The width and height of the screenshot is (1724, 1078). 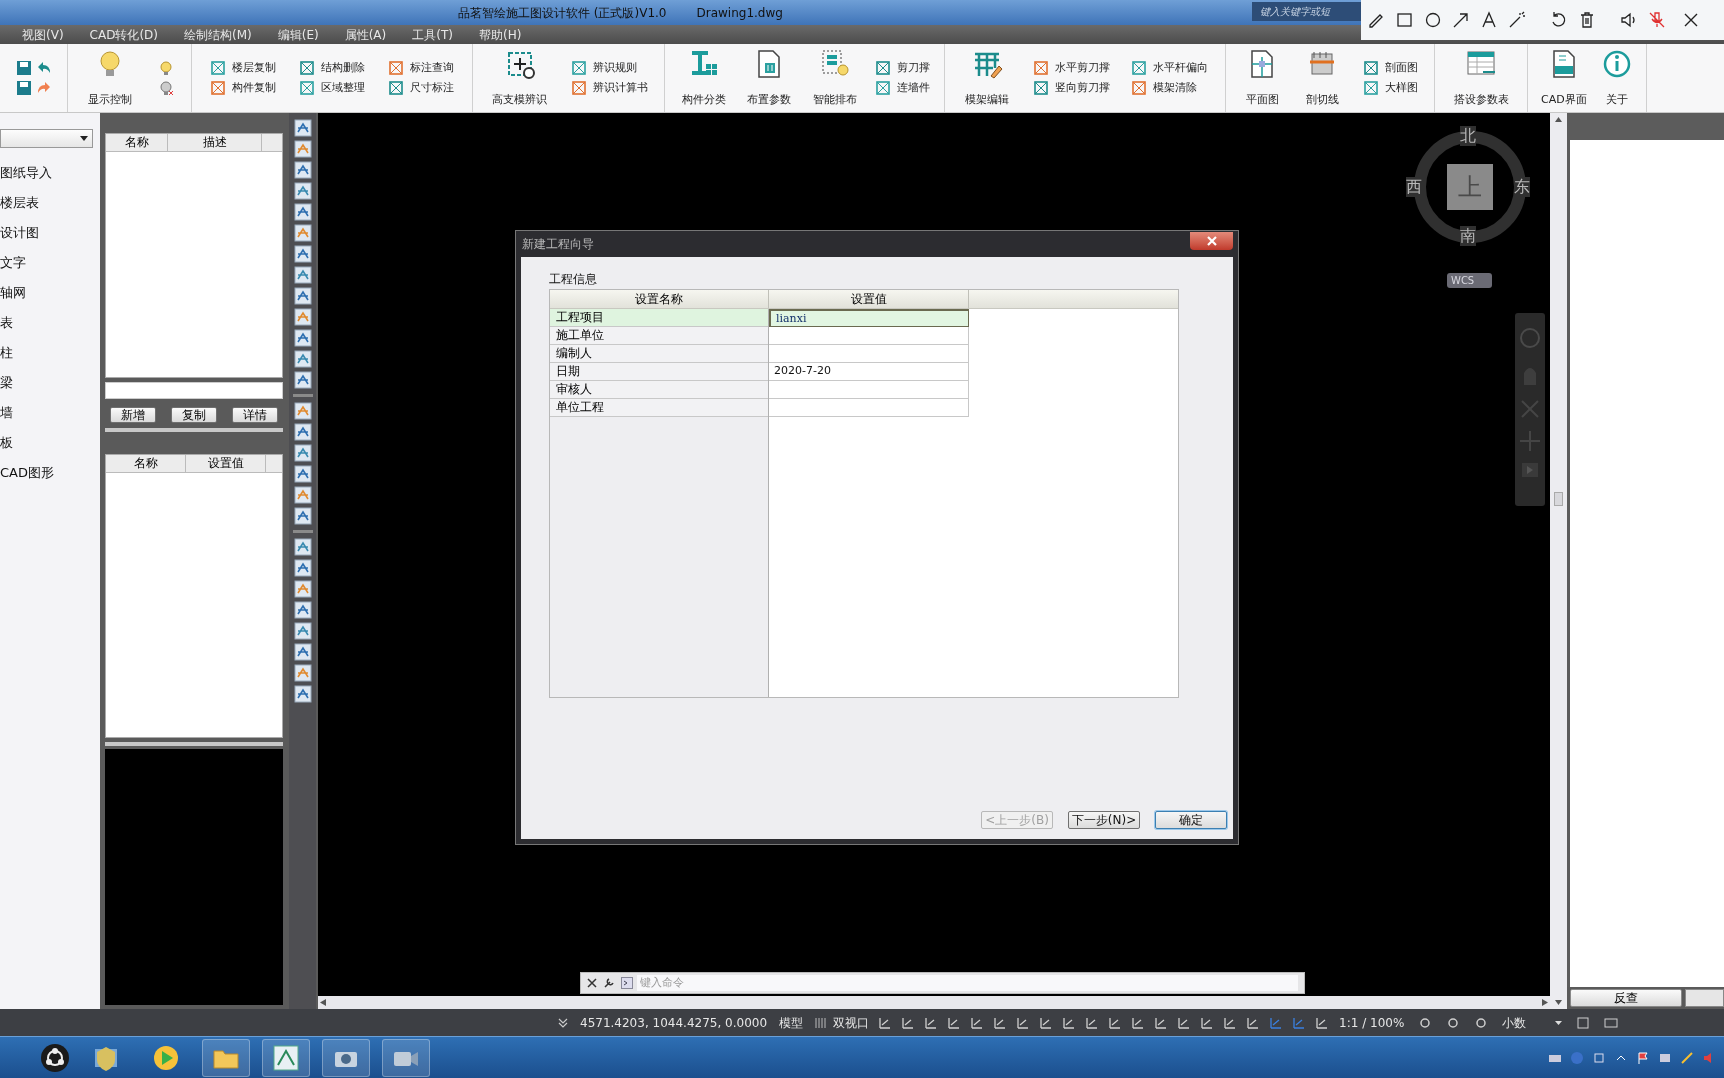 What do you see at coordinates (1558, 499) in the screenshot?
I see `scroll-thumb` at bounding box center [1558, 499].